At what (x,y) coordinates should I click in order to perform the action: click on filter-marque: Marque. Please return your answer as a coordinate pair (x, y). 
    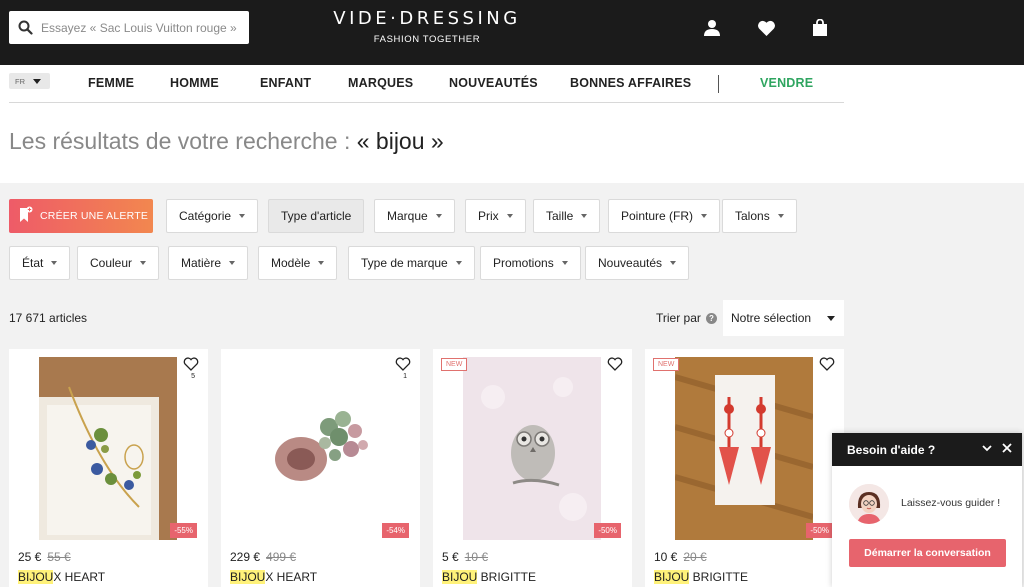
    Looking at the image, I should click on (414, 216).